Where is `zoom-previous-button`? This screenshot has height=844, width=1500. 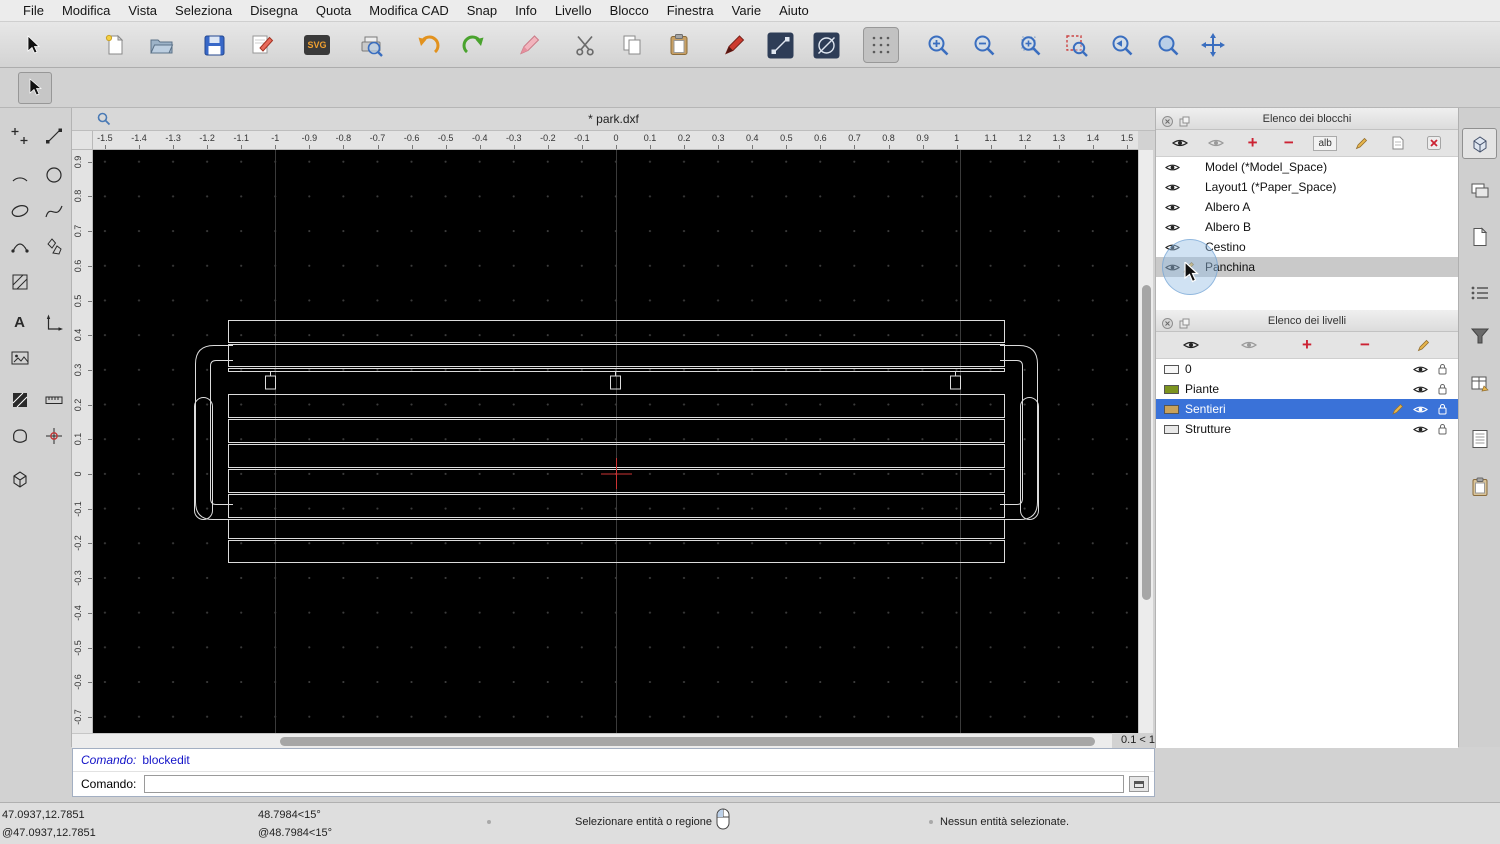
zoom-previous-button is located at coordinates (1122, 45).